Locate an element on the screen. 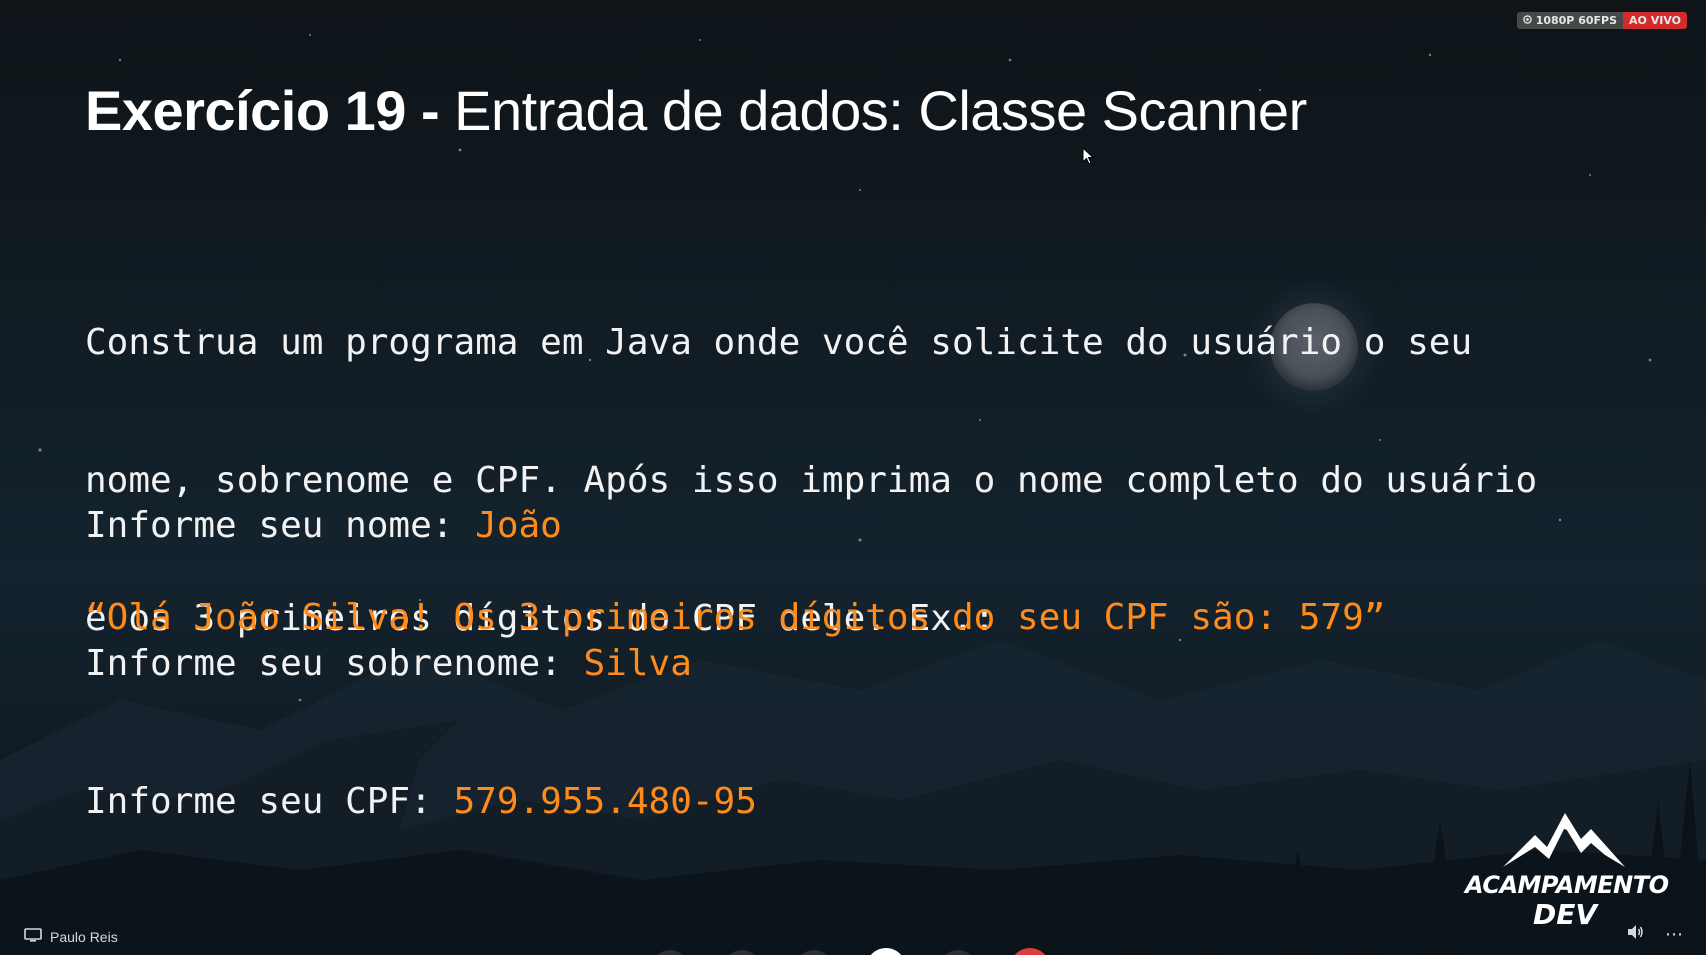 The width and height of the screenshot is (1706, 955). more-icon: ⋯ is located at coordinates (1674, 934).